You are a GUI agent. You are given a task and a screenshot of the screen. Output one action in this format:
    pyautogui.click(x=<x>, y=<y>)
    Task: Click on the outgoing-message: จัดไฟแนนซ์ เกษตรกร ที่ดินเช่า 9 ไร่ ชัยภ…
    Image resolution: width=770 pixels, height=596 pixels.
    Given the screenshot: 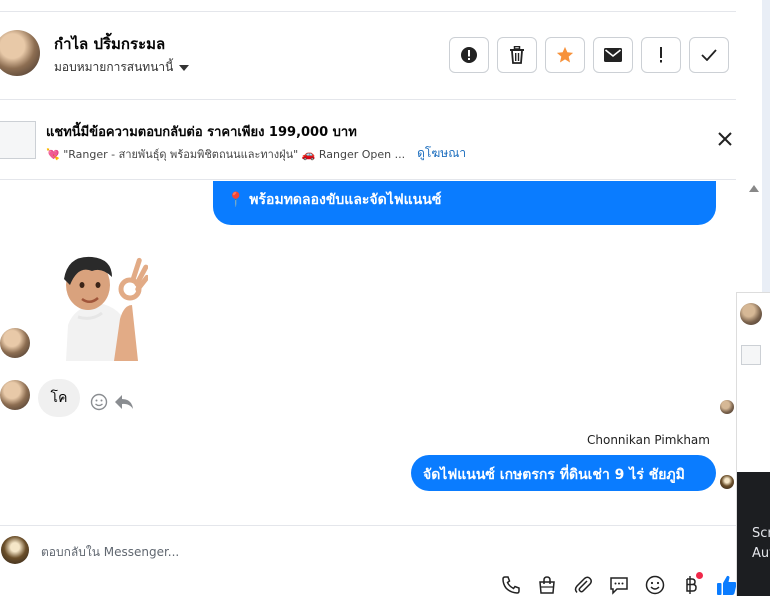 What is the action you would take?
    pyautogui.click(x=563, y=473)
    